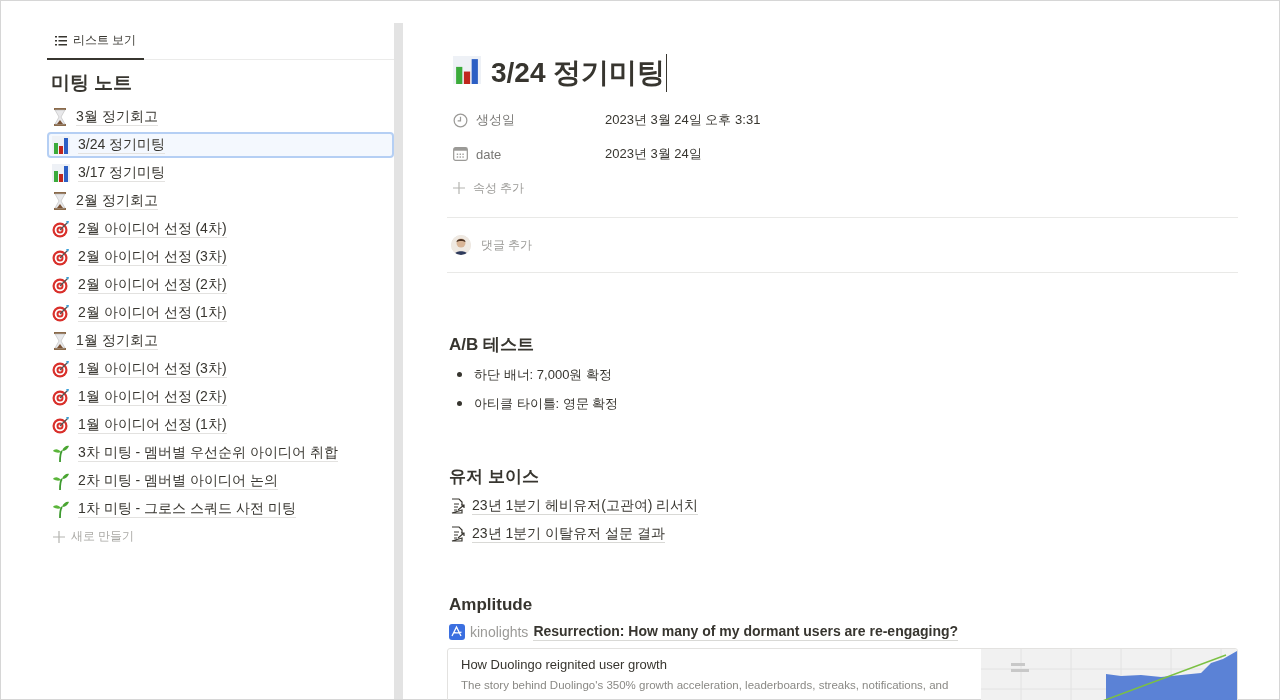 This screenshot has width=1280, height=700. Describe the element at coordinates (61, 40) in the screenshot. I see `list-icon` at that location.